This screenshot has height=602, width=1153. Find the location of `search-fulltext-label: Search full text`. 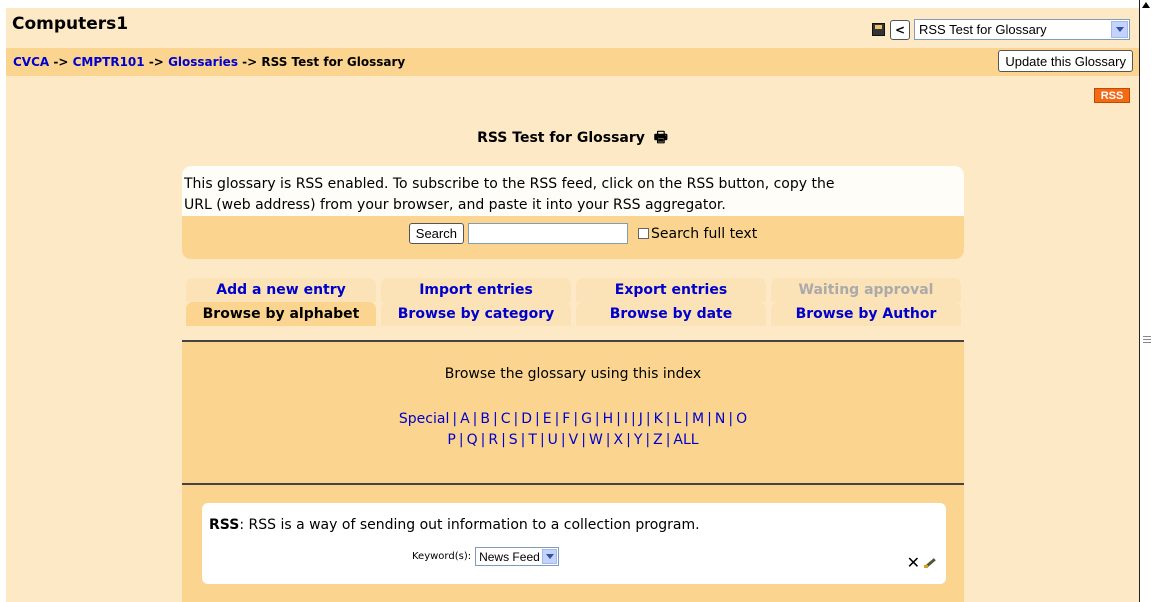

search-fulltext-label: Search full text is located at coordinates (704, 233).